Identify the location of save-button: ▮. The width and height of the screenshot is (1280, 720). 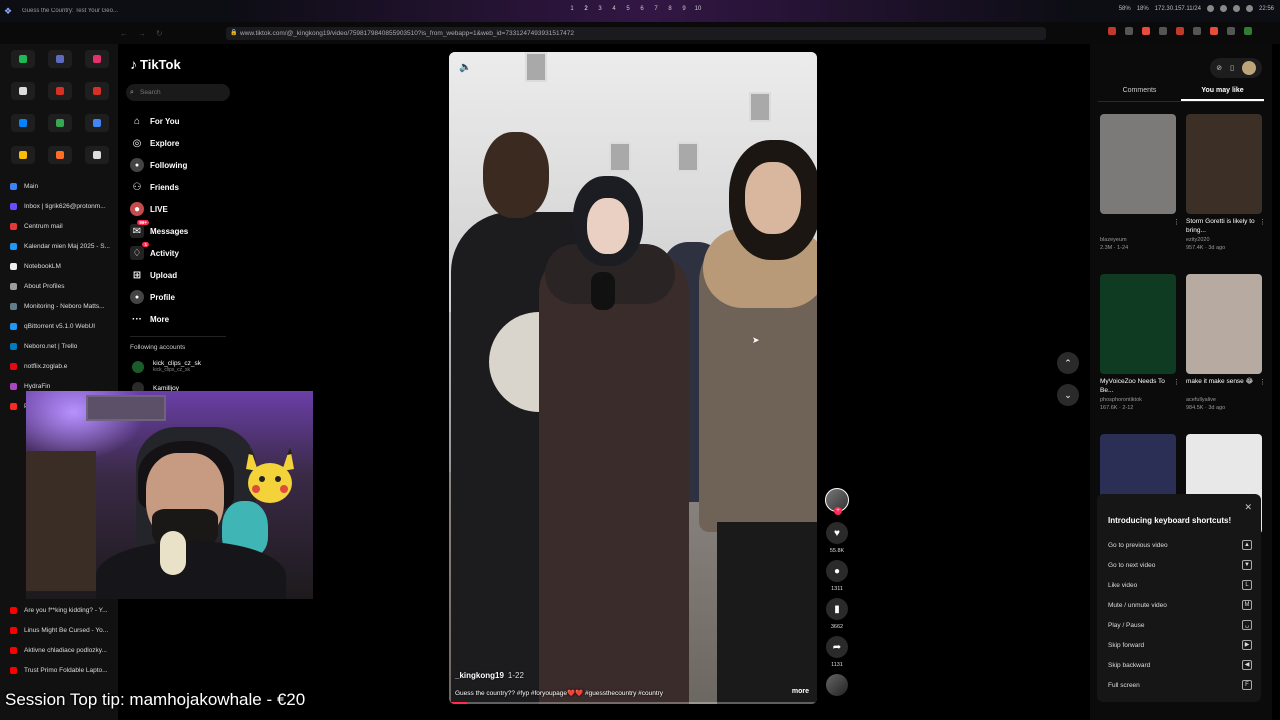
(837, 609).